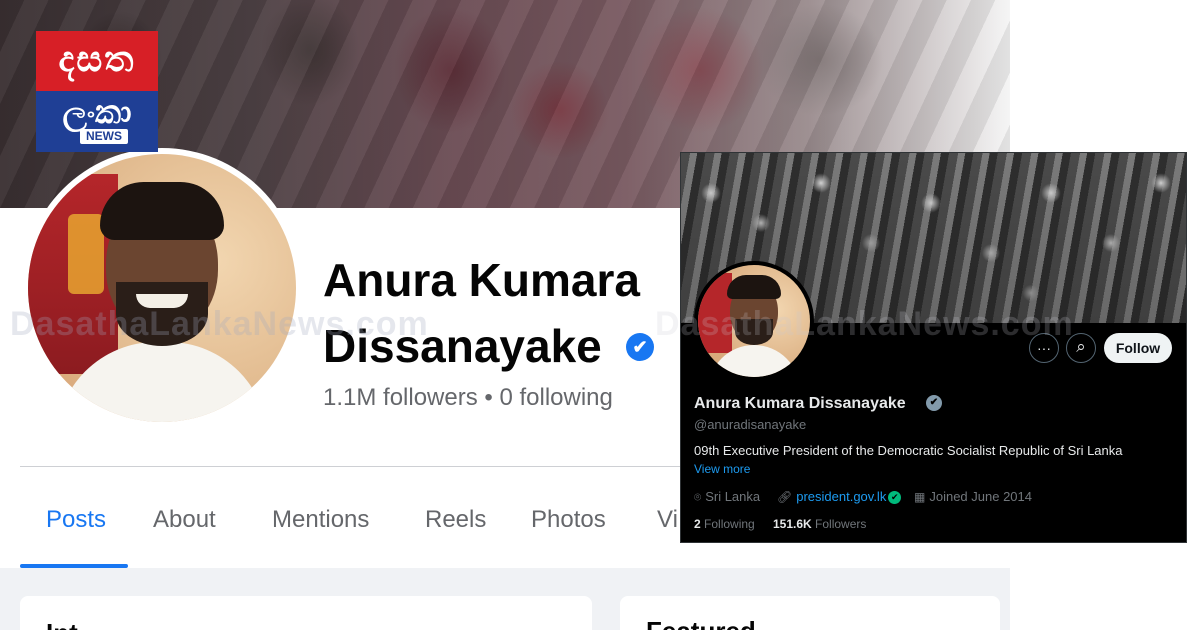 This screenshot has width=1200, height=630. Describe the element at coordinates (800, 403) in the screenshot. I see `x-display-name: Anura Kumara Dissanayake` at that location.